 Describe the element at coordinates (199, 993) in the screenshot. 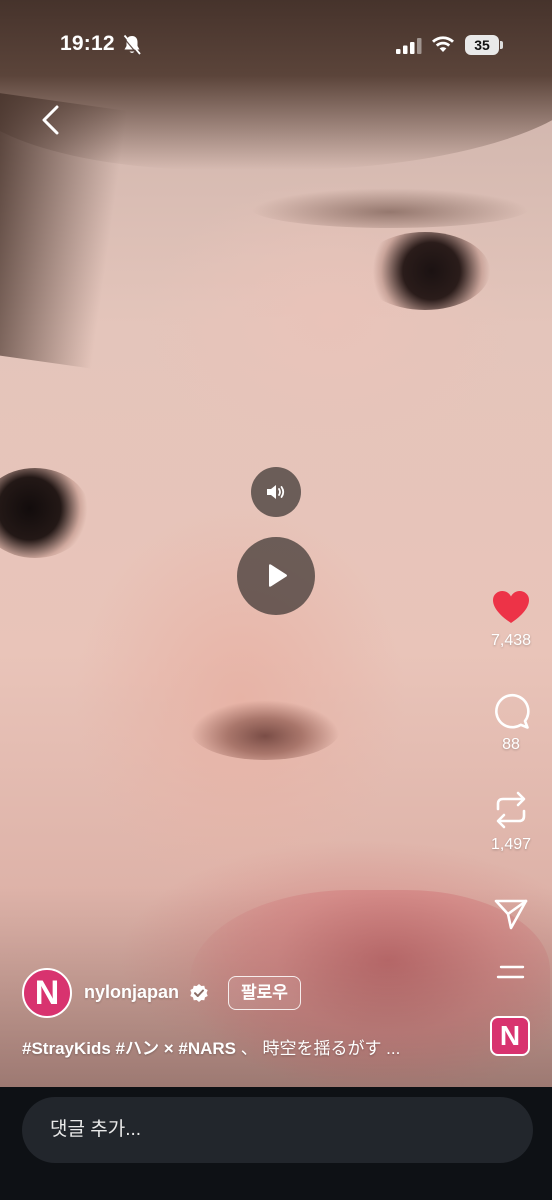

I see `verified-badge-icon` at that location.